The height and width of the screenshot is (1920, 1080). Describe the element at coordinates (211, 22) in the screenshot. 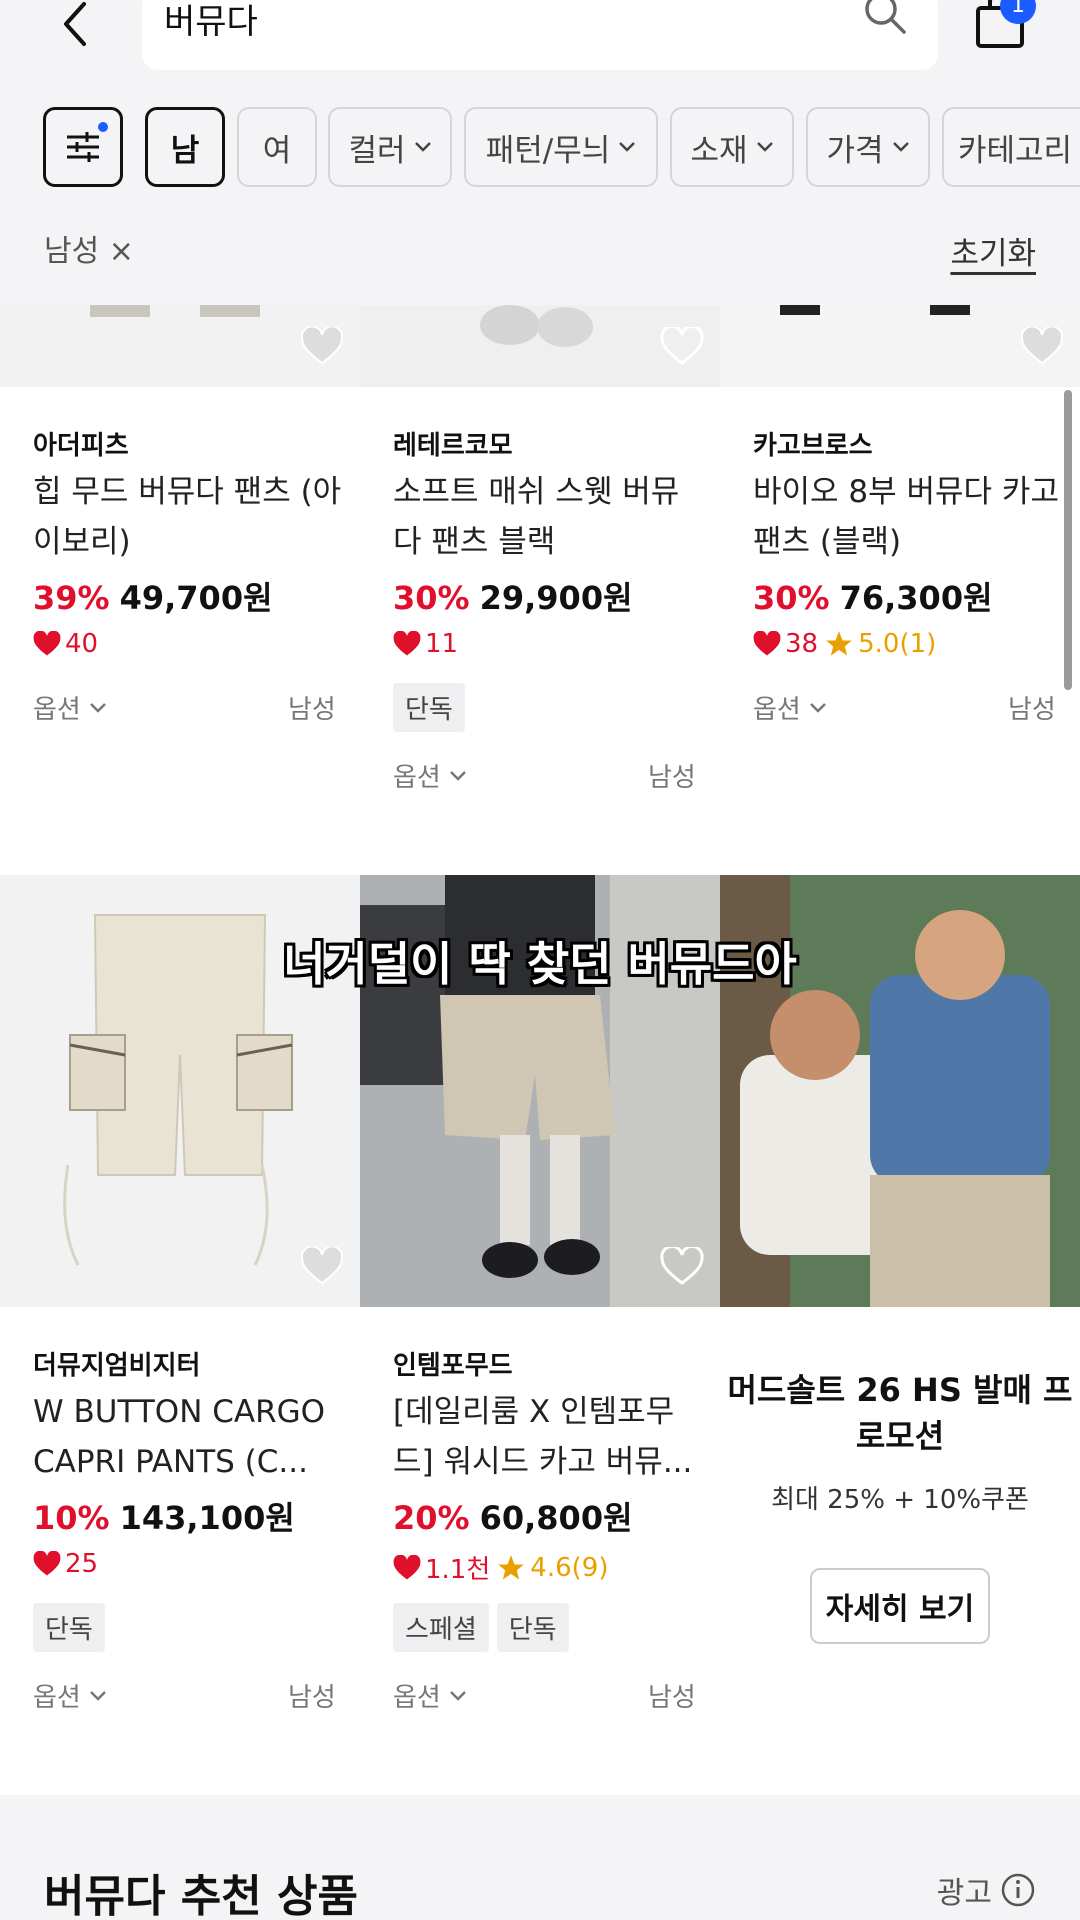

I see `search-query-text: 버뮤다` at that location.